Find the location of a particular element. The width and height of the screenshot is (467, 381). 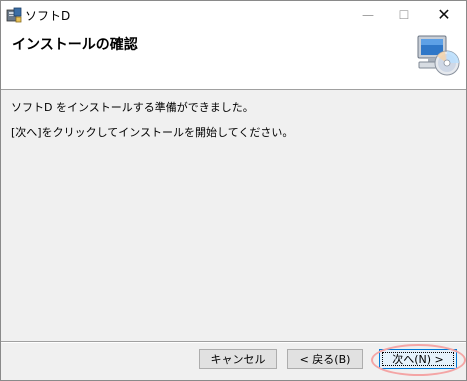

close-icon: ✕ is located at coordinates (444, 14).